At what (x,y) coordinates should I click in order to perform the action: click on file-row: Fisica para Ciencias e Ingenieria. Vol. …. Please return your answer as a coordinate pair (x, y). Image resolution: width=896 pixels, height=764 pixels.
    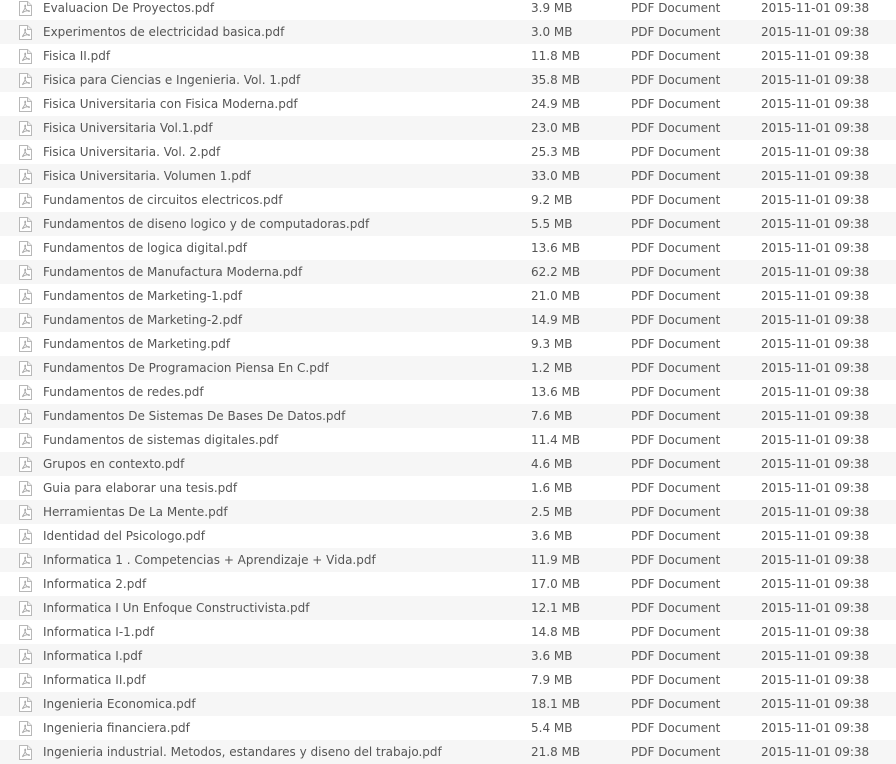
    Looking at the image, I should click on (448, 80).